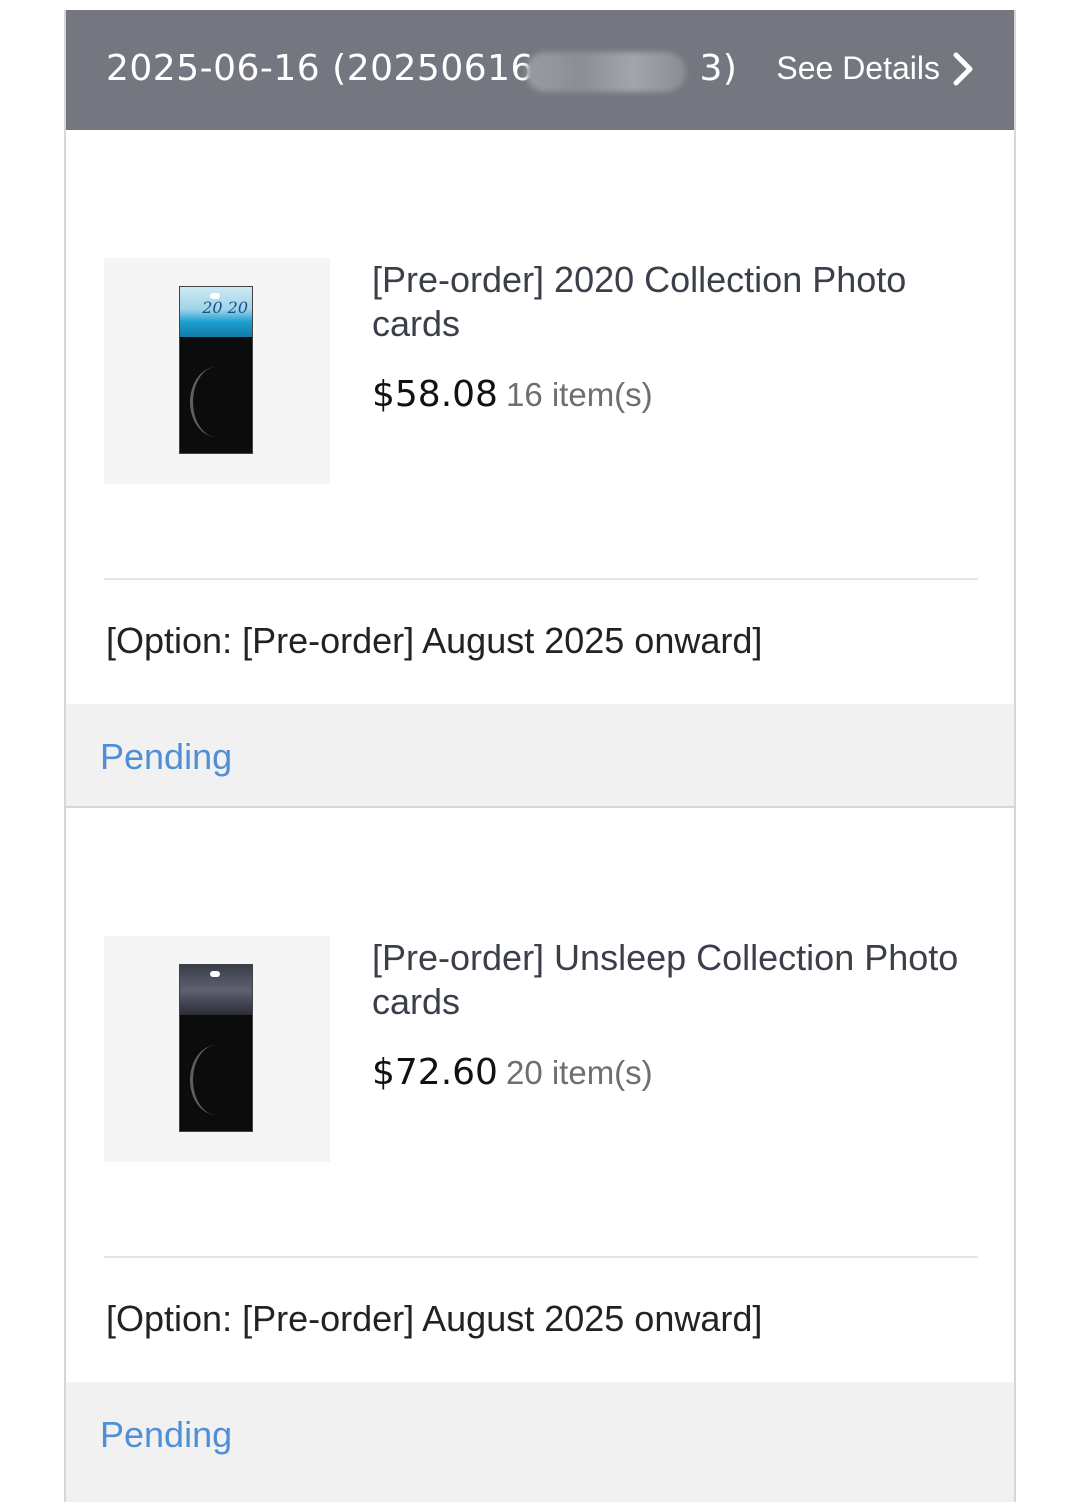  What do you see at coordinates (858, 68) in the screenshot?
I see `see-details-label: See Details` at bounding box center [858, 68].